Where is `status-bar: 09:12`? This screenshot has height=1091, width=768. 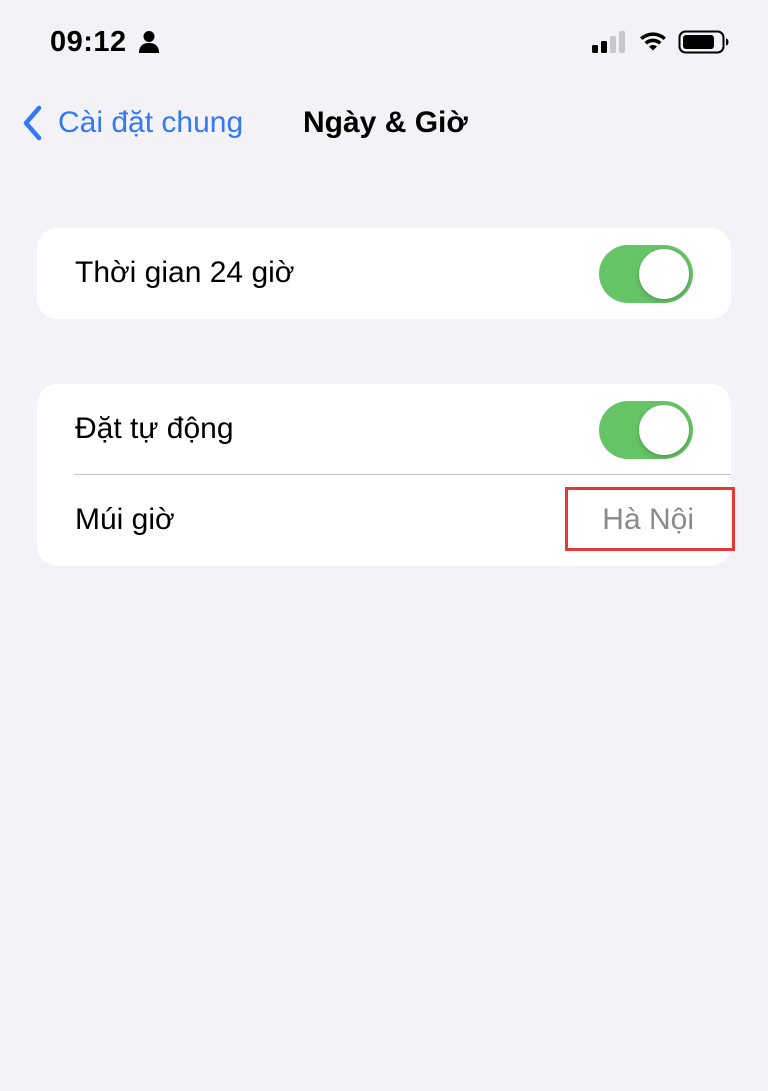 status-bar: 09:12 is located at coordinates (384, 42).